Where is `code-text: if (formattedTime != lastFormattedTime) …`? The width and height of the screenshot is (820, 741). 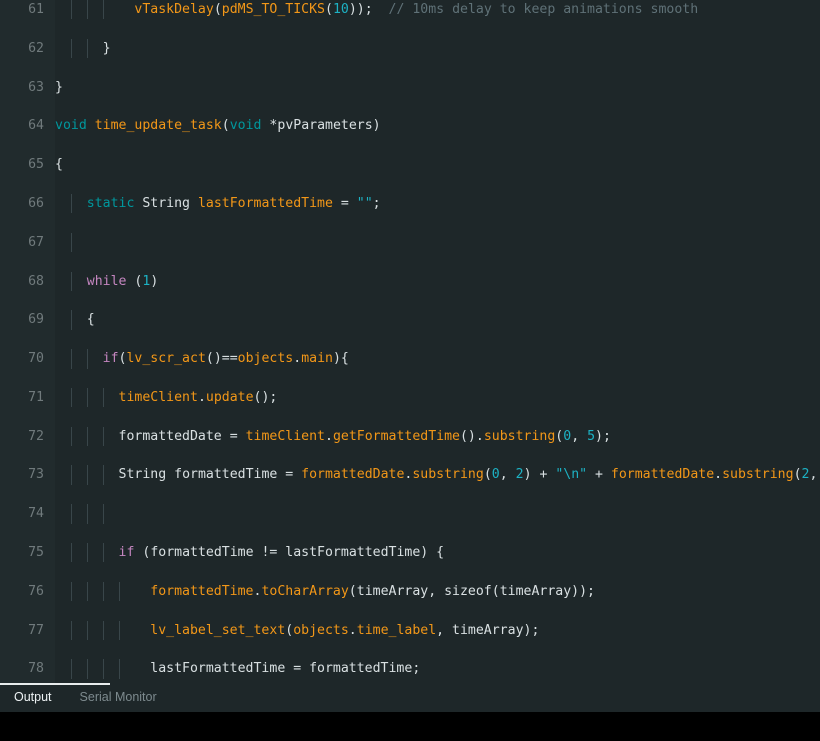 code-text: if (formattedTime != lastFormattedTime) … is located at coordinates (250, 552).